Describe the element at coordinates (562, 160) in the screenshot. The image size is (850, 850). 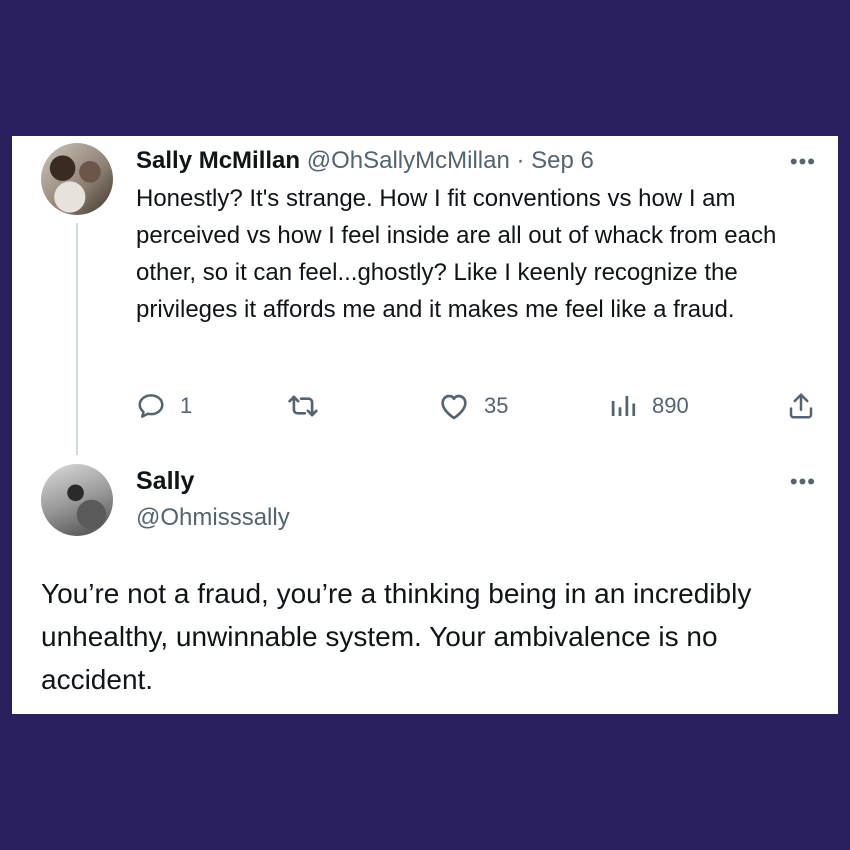
I see `tweet-date: Sep 6` at that location.